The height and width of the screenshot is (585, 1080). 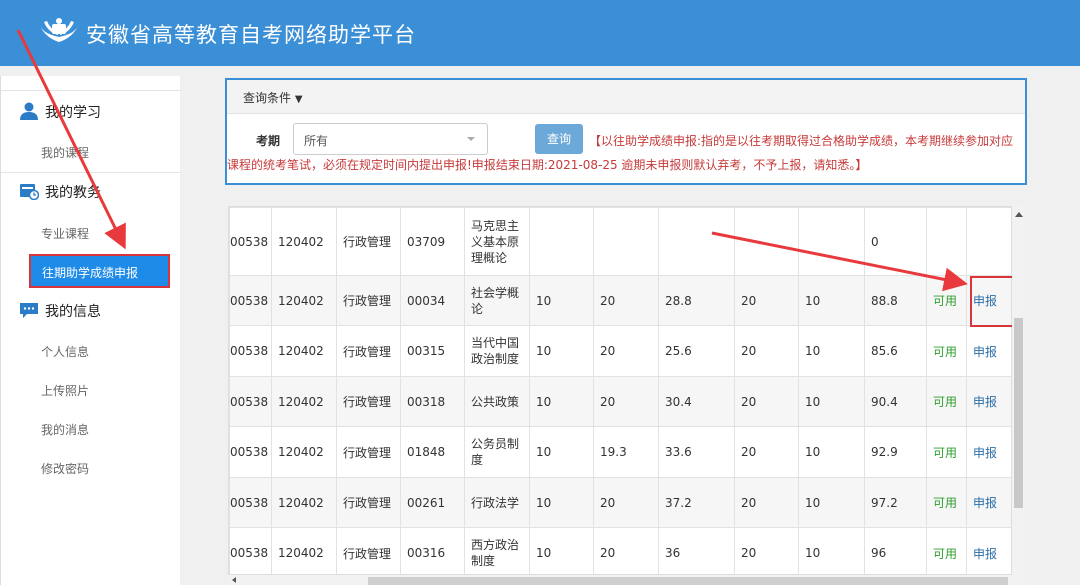 What do you see at coordinates (540, 33) in the screenshot?
I see `top-header: 安徽省高等教育自考网络助学平台` at bounding box center [540, 33].